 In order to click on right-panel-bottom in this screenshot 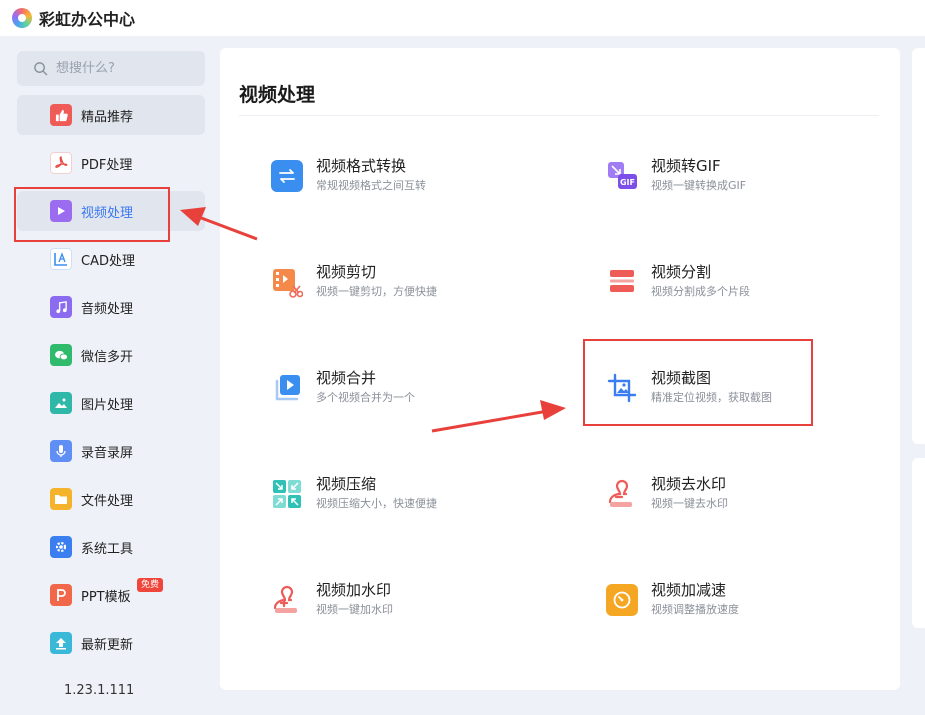, I will do `click(918, 543)`.